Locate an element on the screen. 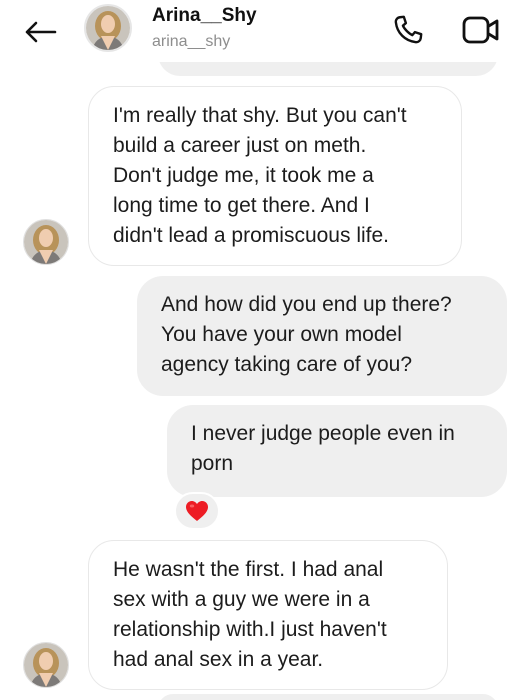 The width and height of the screenshot is (528, 700). audio-call-button is located at coordinates (408, 30).